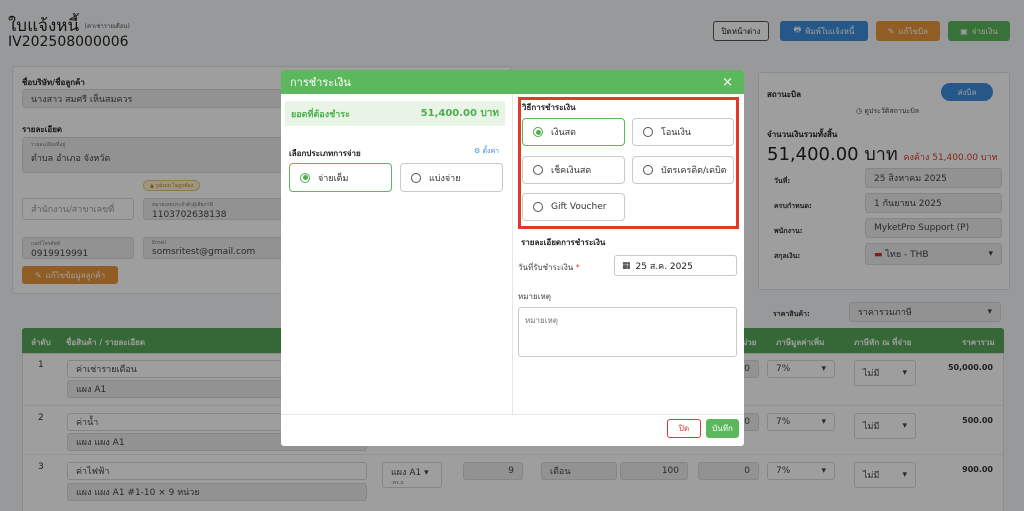 Image resolution: width=1024 pixels, height=511 pixels. I want to click on method-cheque: เช็คเงินสด, so click(573, 170).